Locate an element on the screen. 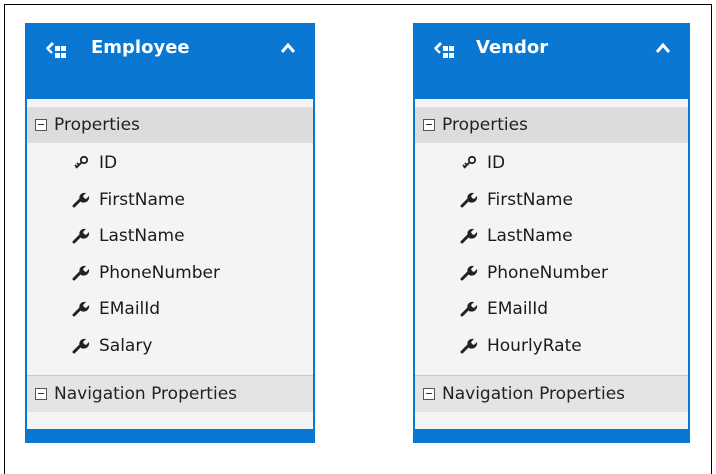 The image size is (716, 474). entity-title: Employee is located at coordinates (140, 47).